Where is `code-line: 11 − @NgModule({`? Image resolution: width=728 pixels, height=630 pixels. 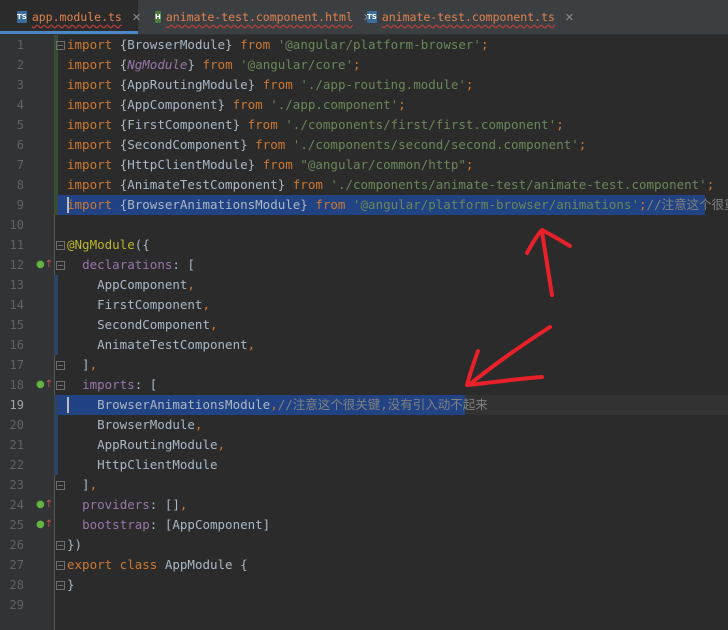 code-line: 11 − @NgModule({ is located at coordinates (364, 245).